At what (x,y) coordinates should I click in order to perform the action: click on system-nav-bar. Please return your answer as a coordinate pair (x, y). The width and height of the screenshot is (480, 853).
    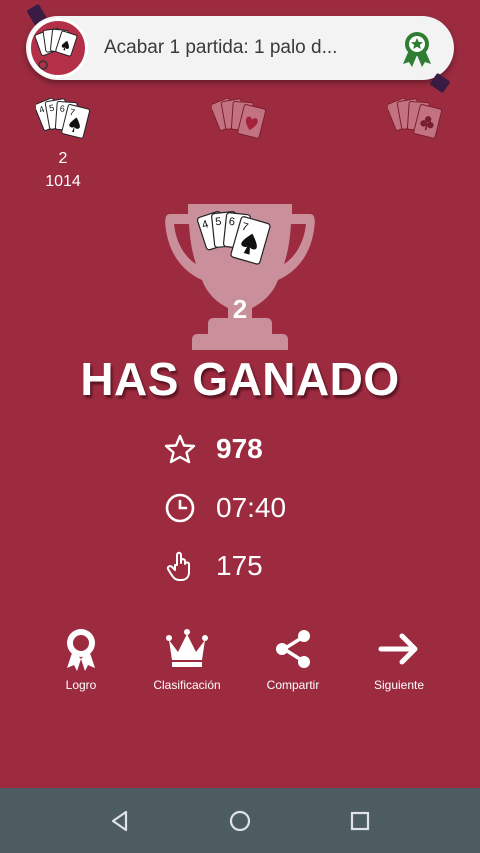
    Looking at the image, I should click on (240, 820).